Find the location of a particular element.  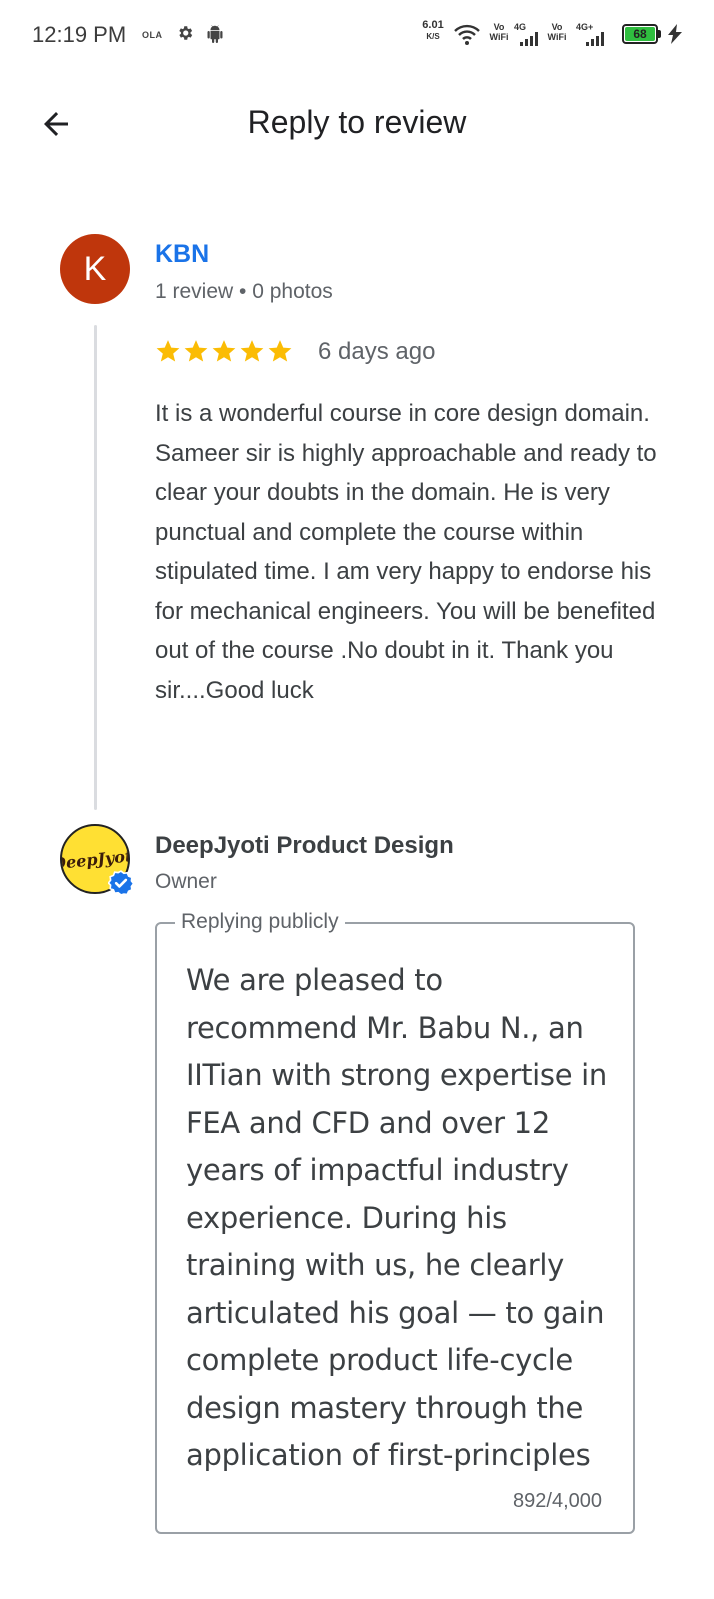

battery-tip is located at coordinates (659, 34).